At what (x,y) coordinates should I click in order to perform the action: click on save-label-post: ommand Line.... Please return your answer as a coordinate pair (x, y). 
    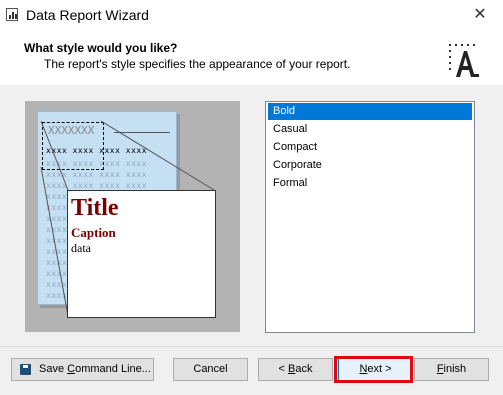
    Looking at the image, I should click on (113, 369).